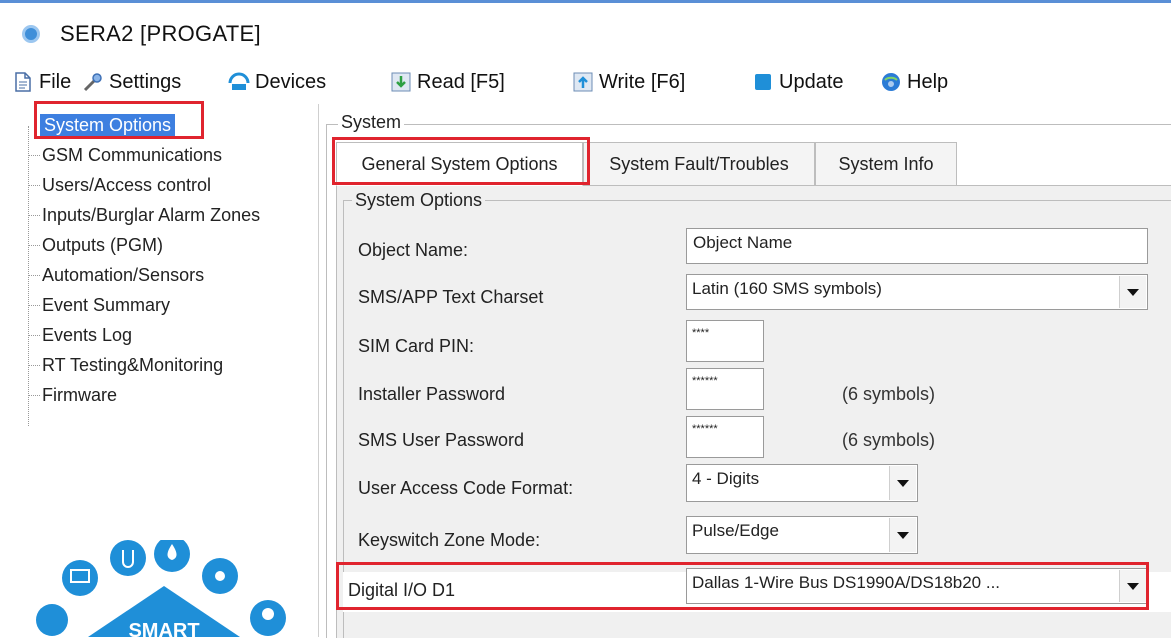 The image size is (1171, 638). I want to click on sms-user-password-value: ******, so click(705, 429).